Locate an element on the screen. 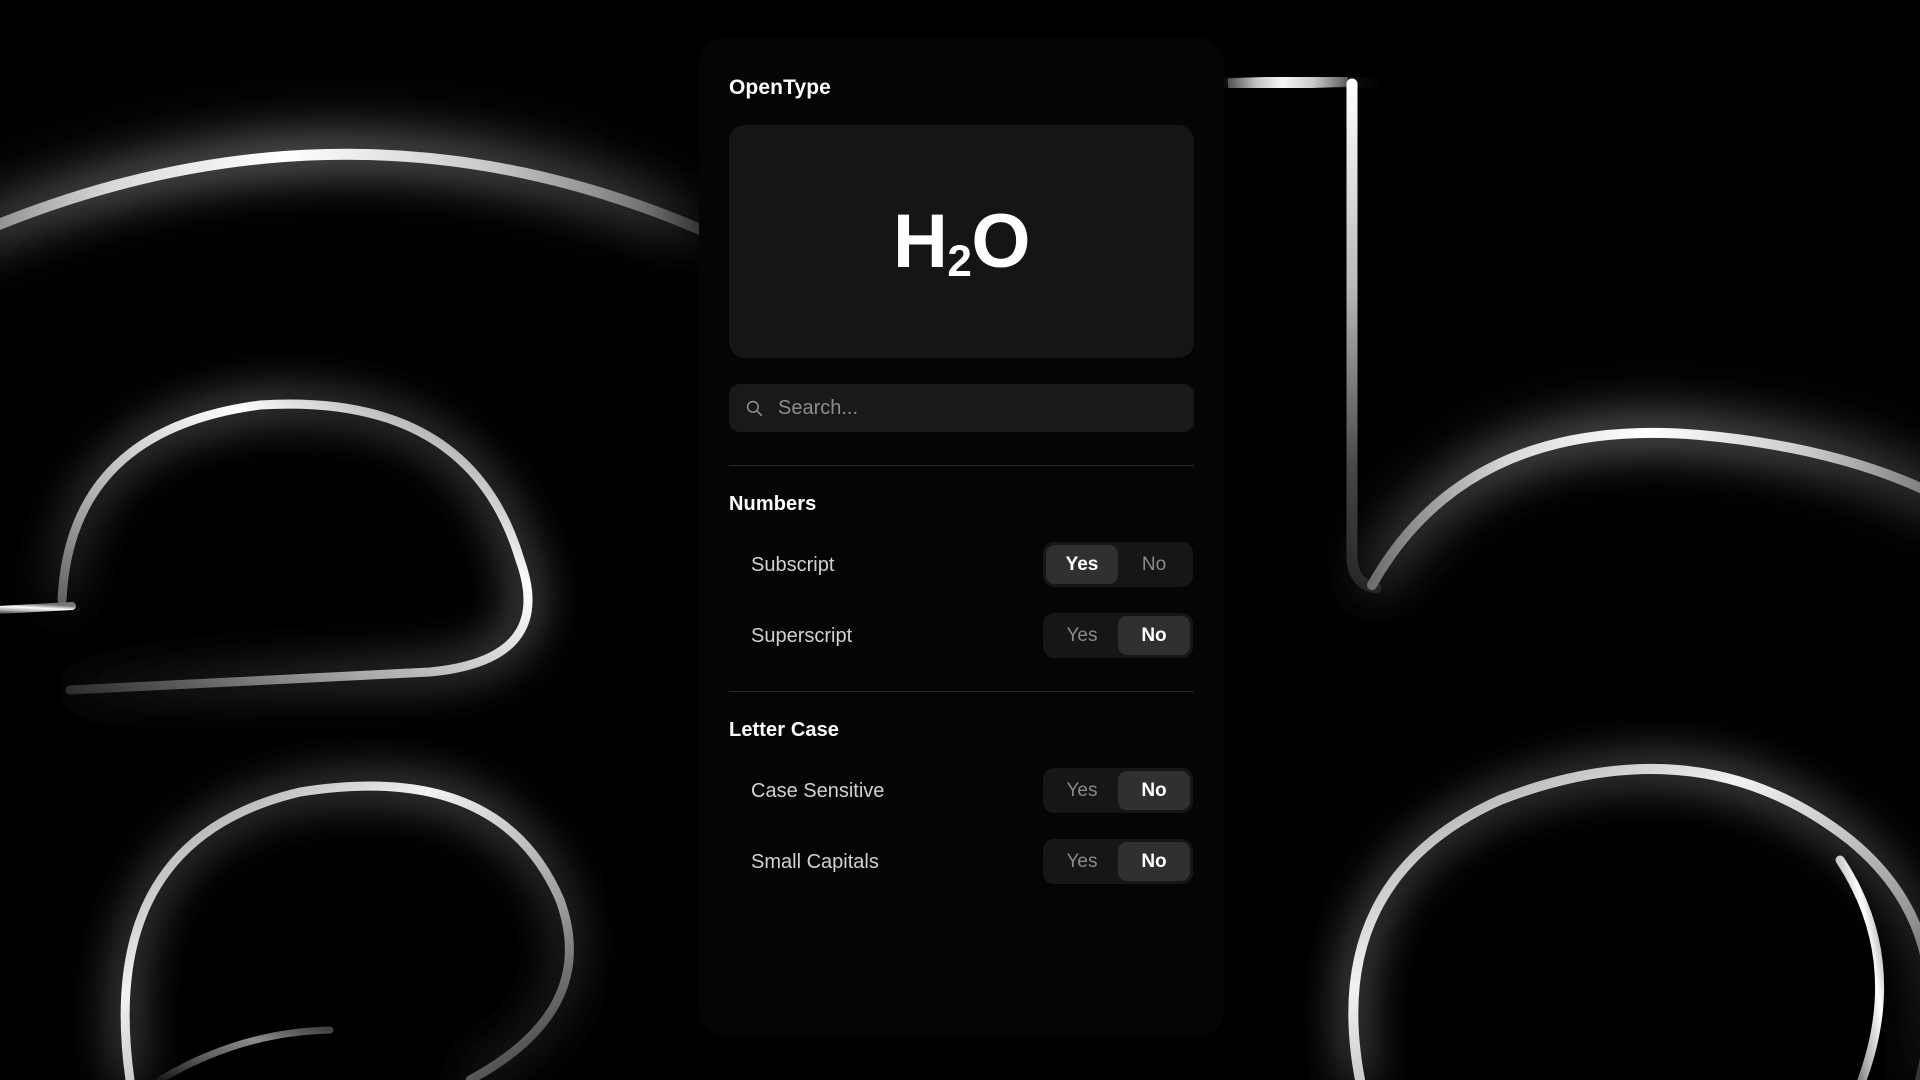 This screenshot has height=1080, width=1920. preview-text: H2O is located at coordinates (962, 243).